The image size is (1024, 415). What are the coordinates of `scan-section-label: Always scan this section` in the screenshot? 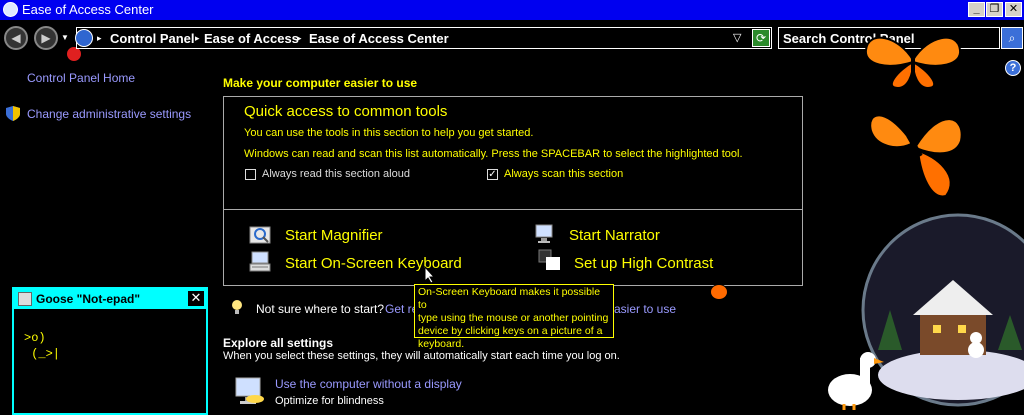 It's located at (563, 174).